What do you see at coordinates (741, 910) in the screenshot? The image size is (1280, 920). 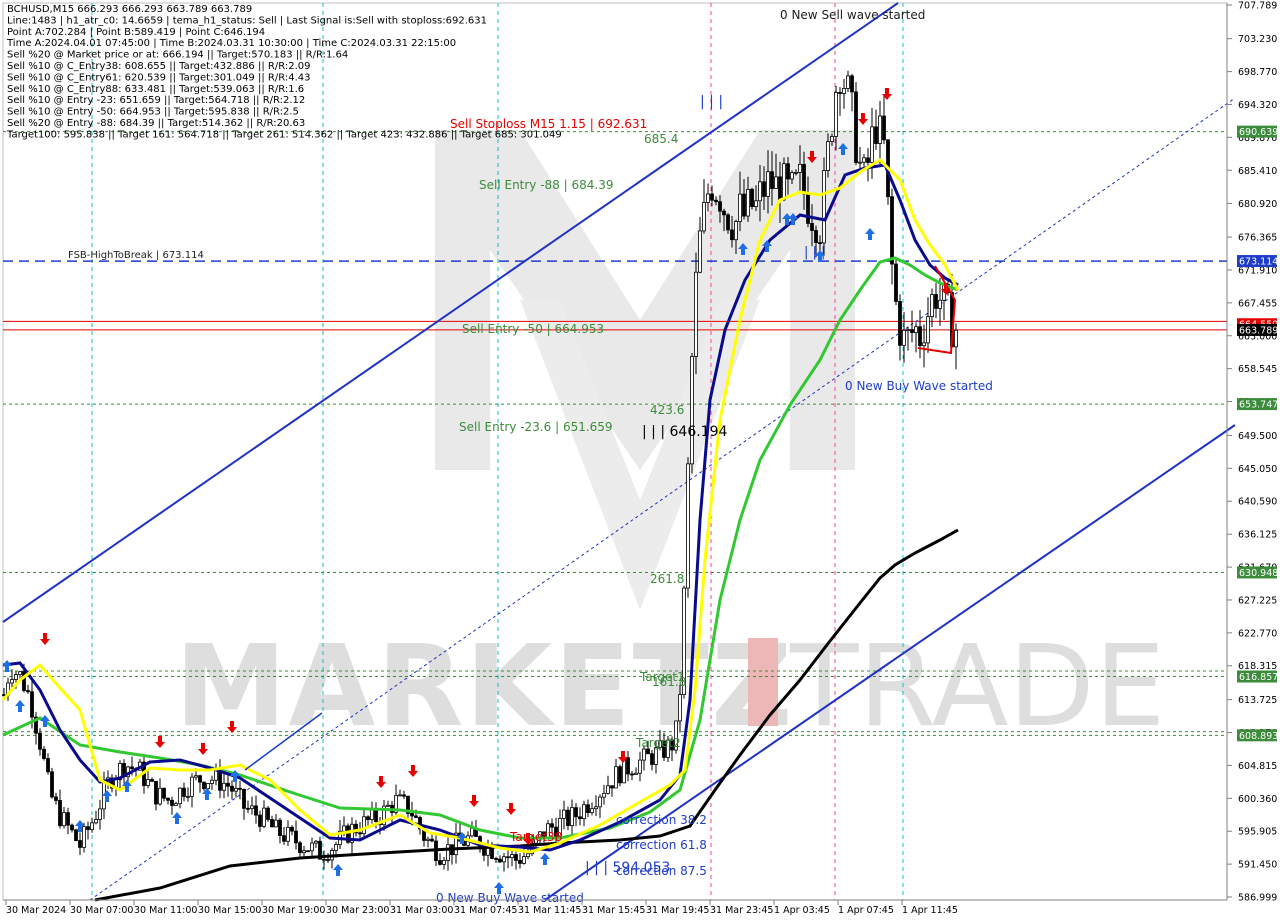 I see `time-tick-label: 31 Mar 23:45` at bounding box center [741, 910].